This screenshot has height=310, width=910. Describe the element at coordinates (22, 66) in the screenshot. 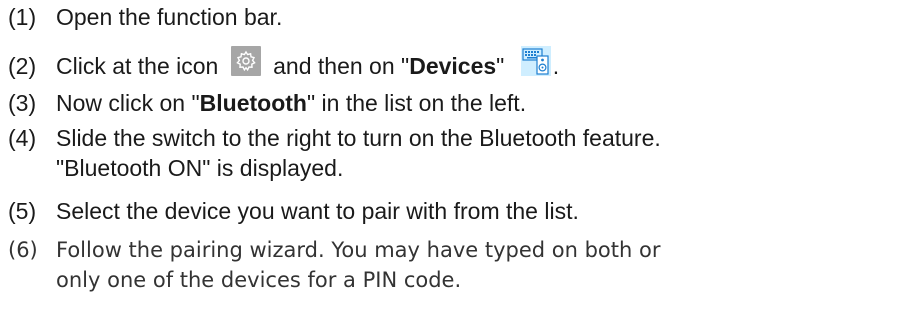

I see `step-number: (2)` at that location.